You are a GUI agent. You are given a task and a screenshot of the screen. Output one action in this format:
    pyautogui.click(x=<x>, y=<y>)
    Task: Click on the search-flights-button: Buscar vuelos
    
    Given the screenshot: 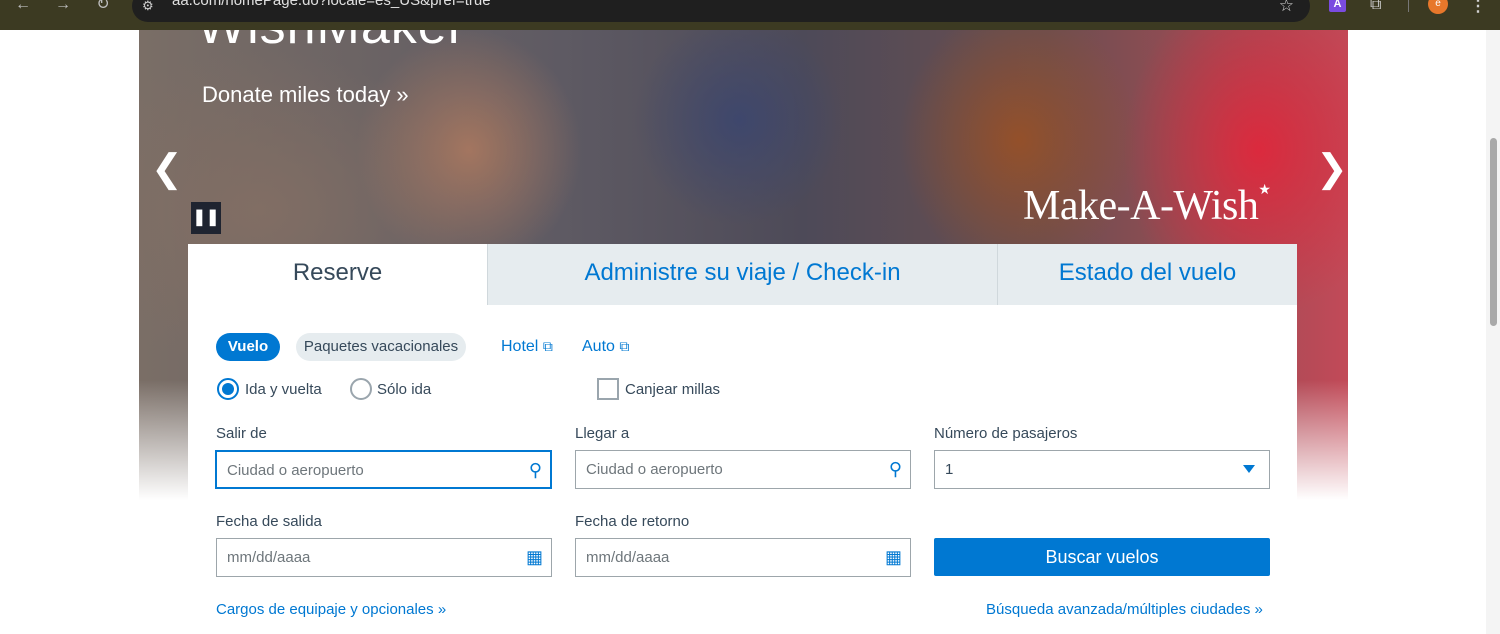 What is the action you would take?
    pyautogui.click(x=1102, y=557)
    